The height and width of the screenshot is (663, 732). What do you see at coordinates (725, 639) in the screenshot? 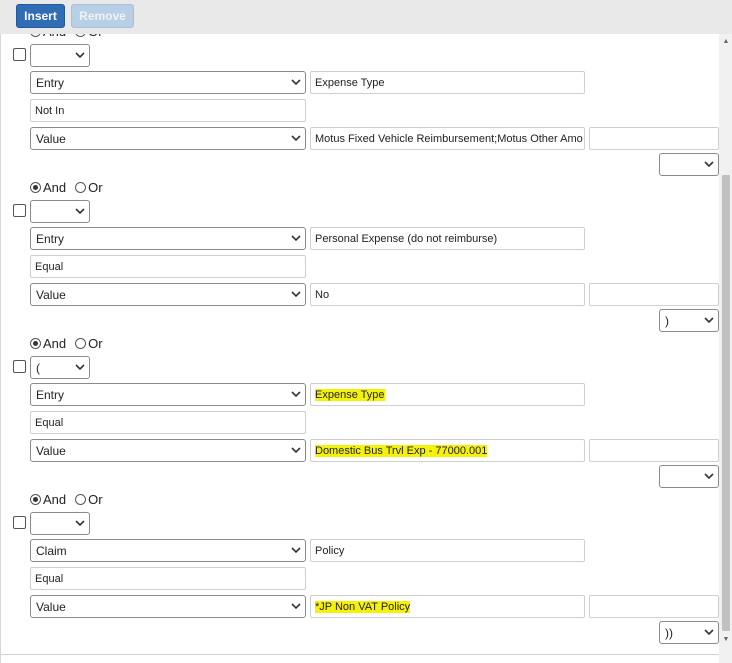
I see `scroll-down-icon: ▼` at bounding box center [725, 639].